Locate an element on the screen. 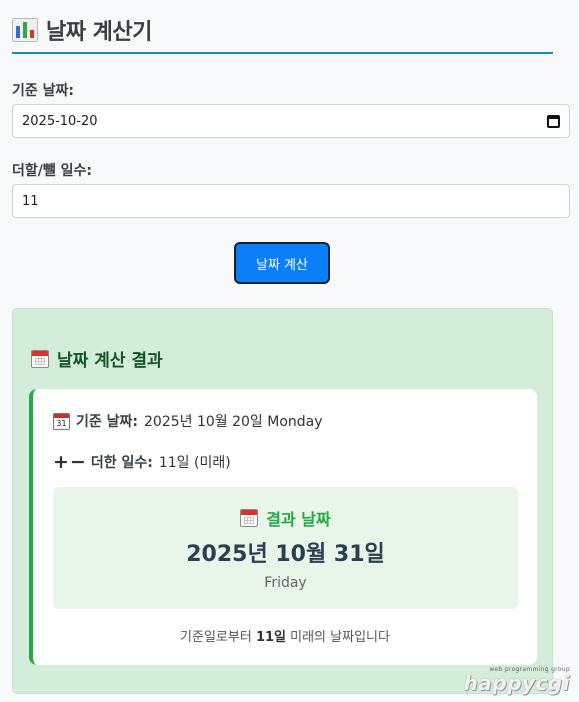 The image size is (579, 702). result-weekday: Friday is located at coordinates (285, 583).